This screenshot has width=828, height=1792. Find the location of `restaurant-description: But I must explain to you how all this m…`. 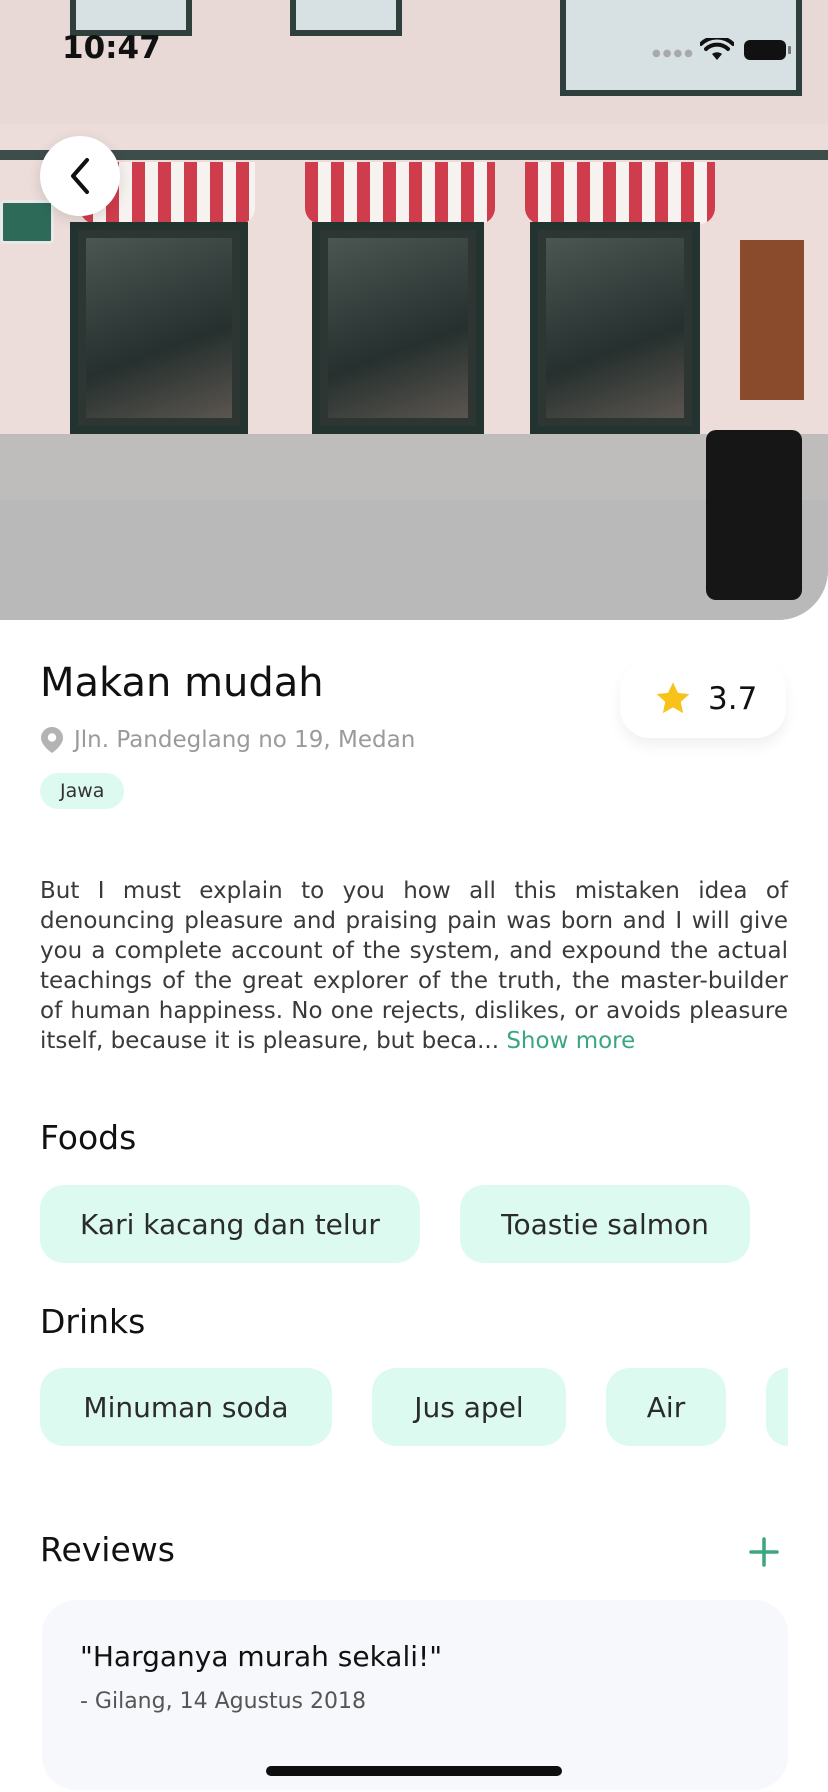

restaurant-description: But I must explain to you how all this m… is located at coordinates (414, 966).